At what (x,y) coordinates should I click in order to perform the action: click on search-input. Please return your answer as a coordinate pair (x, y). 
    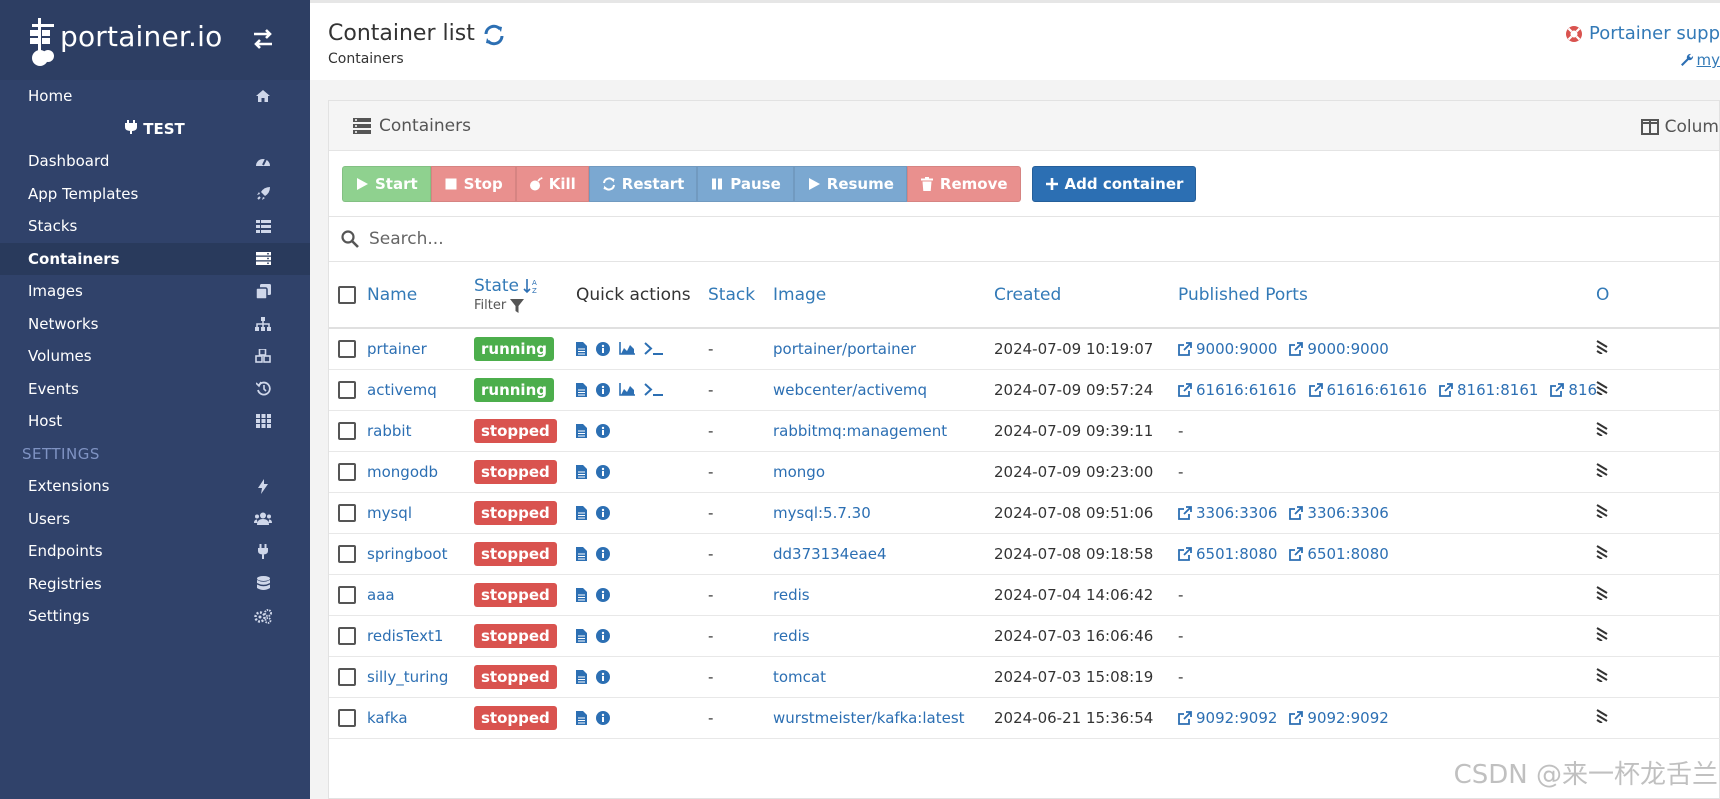
    Looking at the image, I should click on (719, 239).